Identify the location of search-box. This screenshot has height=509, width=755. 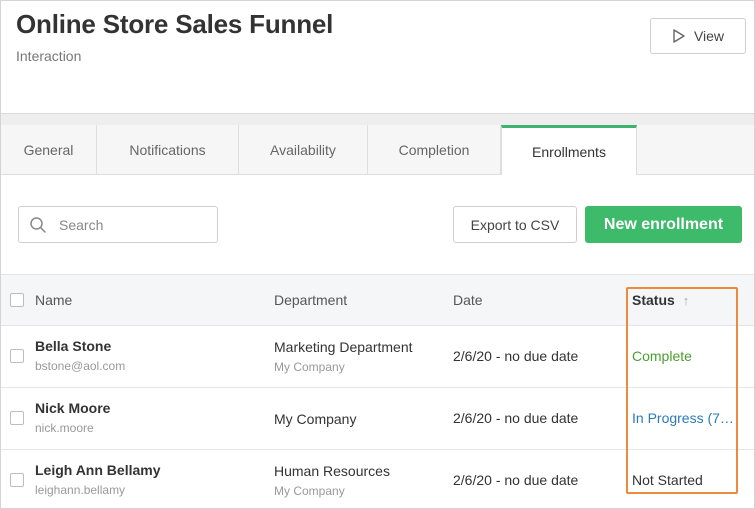
(118, 224).